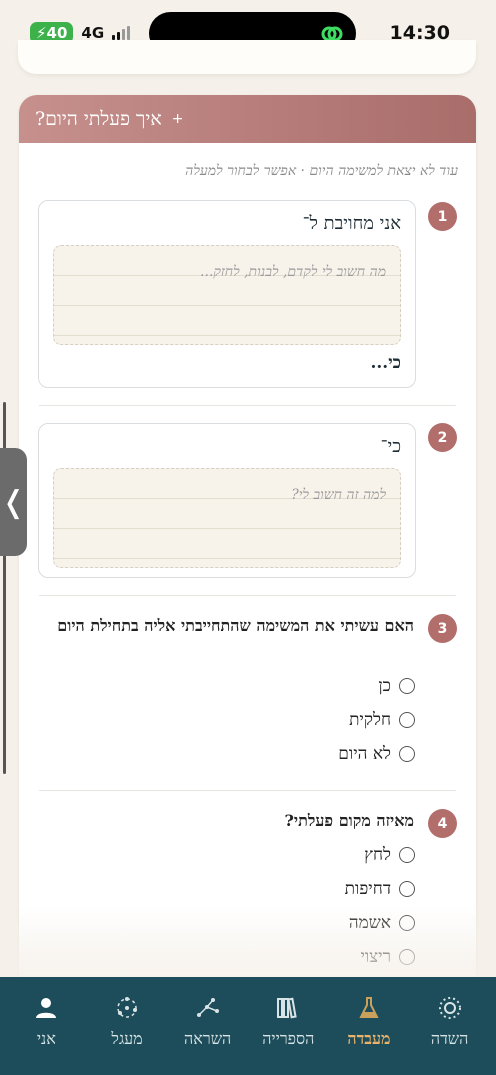 Image resolution: width=496 pixels, height=1075 pixels. Describe the element at coordinates (396, 686) in the screenshot. I see `option-yes: כן` at that location.